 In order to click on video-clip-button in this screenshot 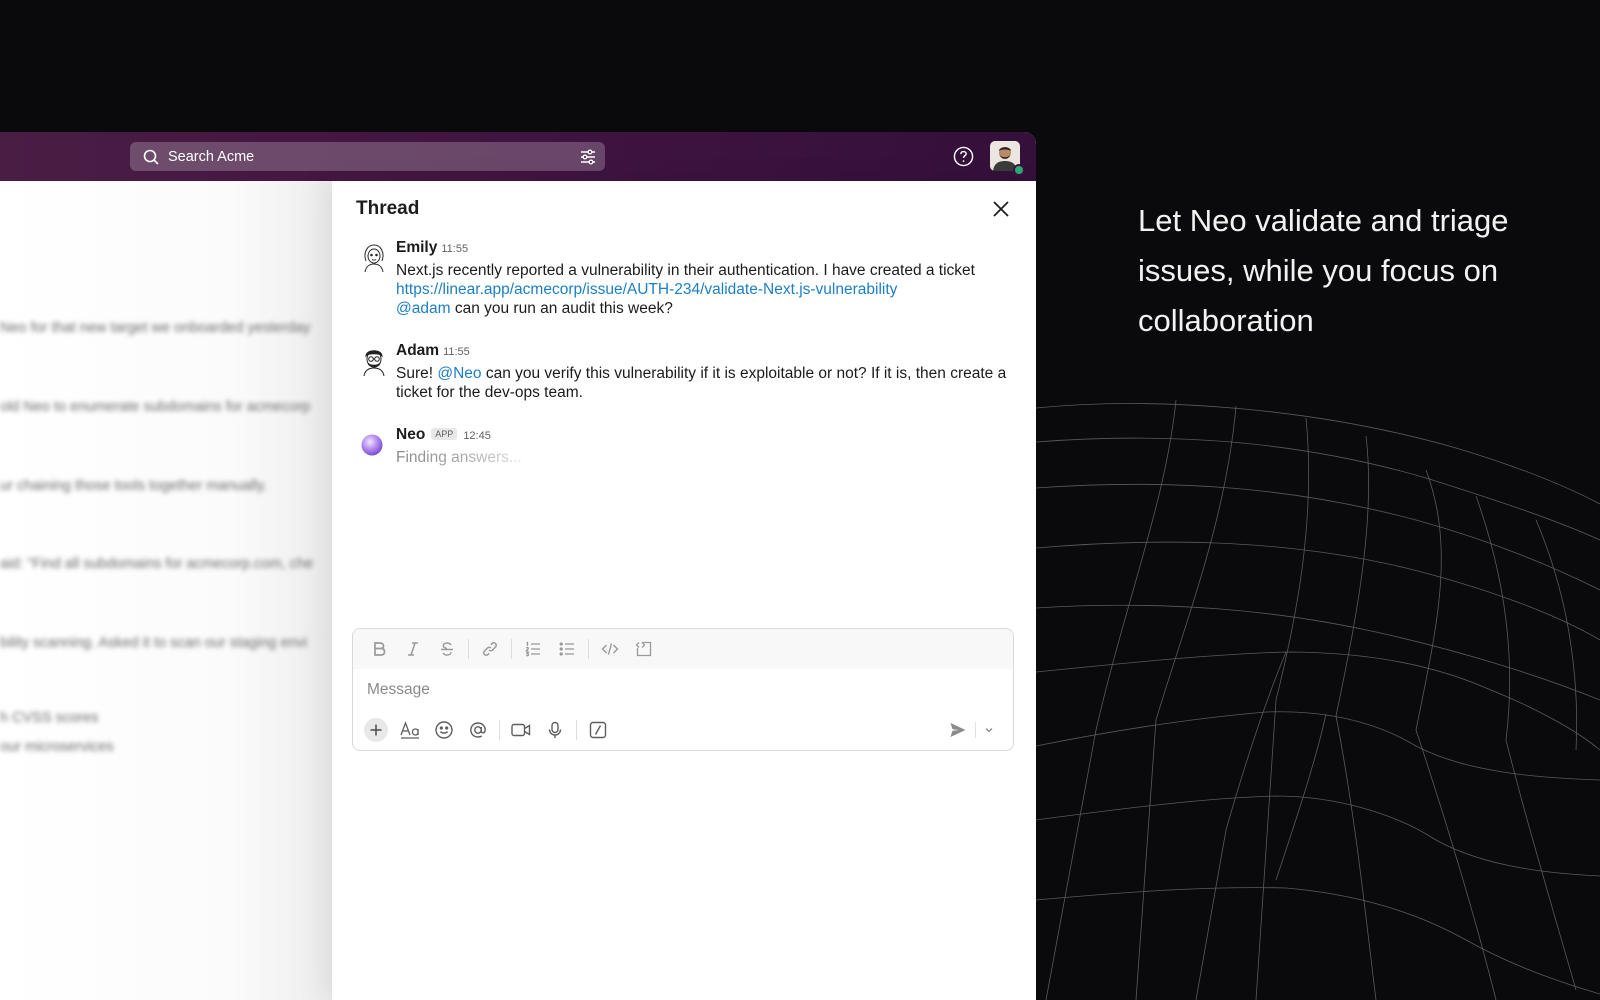, I will do `click(521, 730)`.